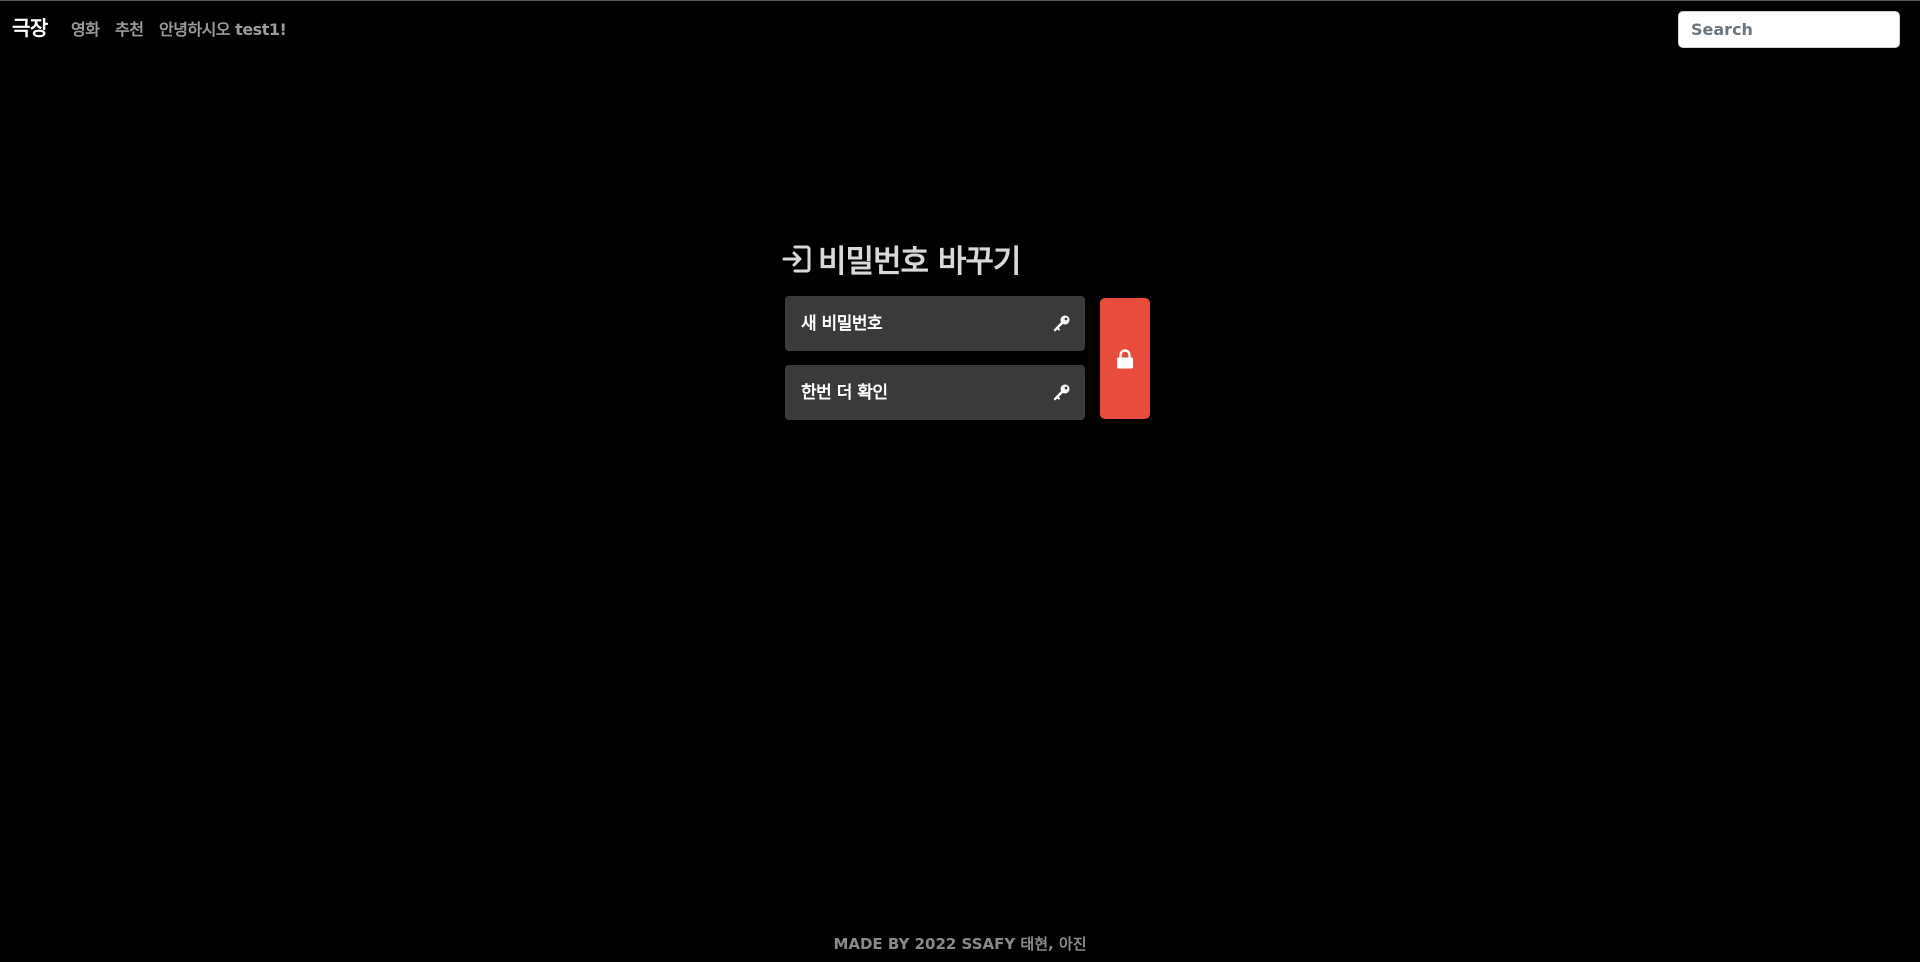 Image resolution: width=1920 pixels, height=962 pixels. I want to click on nav-link-movies: 영화, so click(85, 28).